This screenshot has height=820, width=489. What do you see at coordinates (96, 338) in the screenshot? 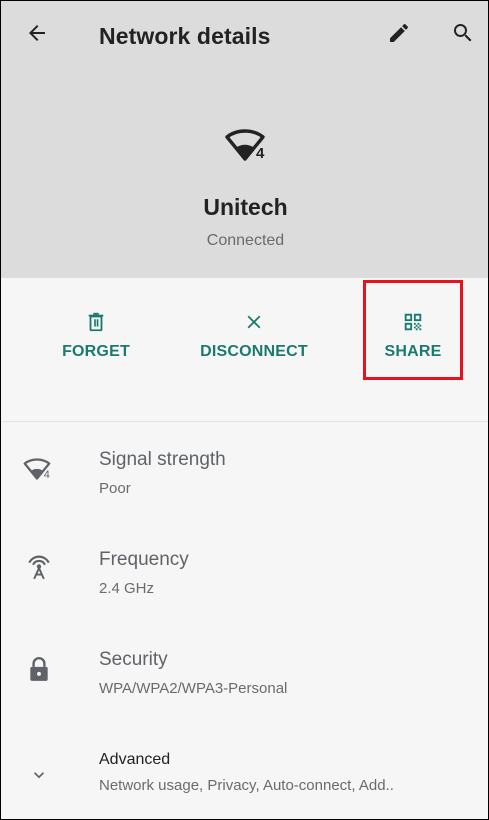
I see `forget-button: FORGET` at bounding box center [96, 338].